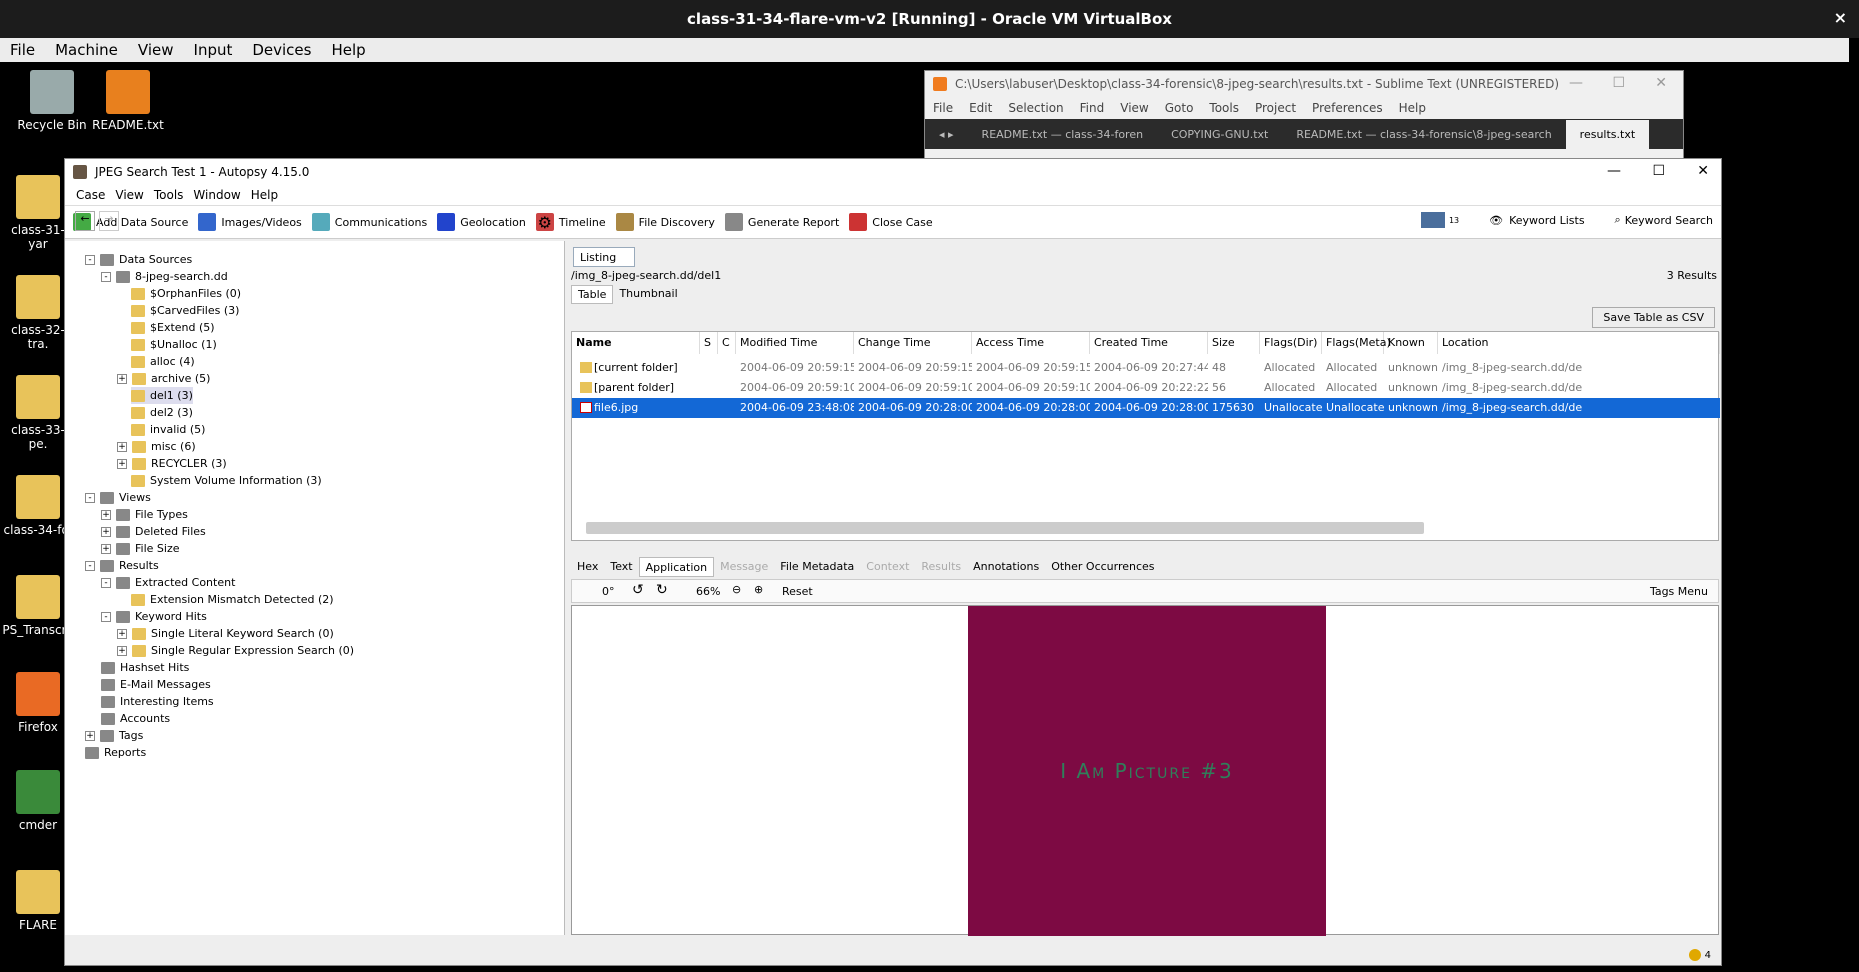 This screenshot has height=972, width=1859. Describe the element at coordinates (225, 633) in the screenshot. I see `tree-node: + Single Literal Keyword Search (0)` at that location.